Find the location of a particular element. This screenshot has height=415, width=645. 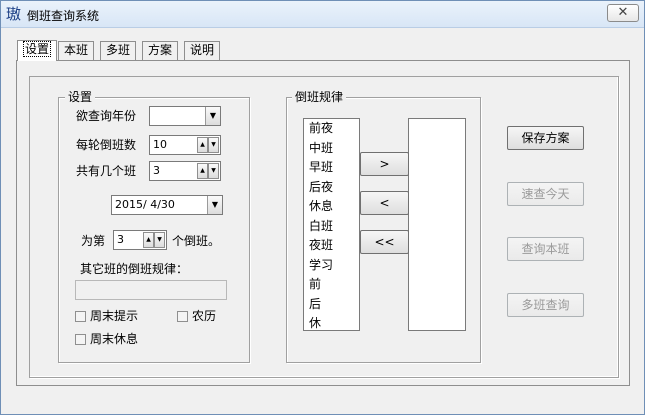

lunar-checkbox is located at coordinates (182, 316).